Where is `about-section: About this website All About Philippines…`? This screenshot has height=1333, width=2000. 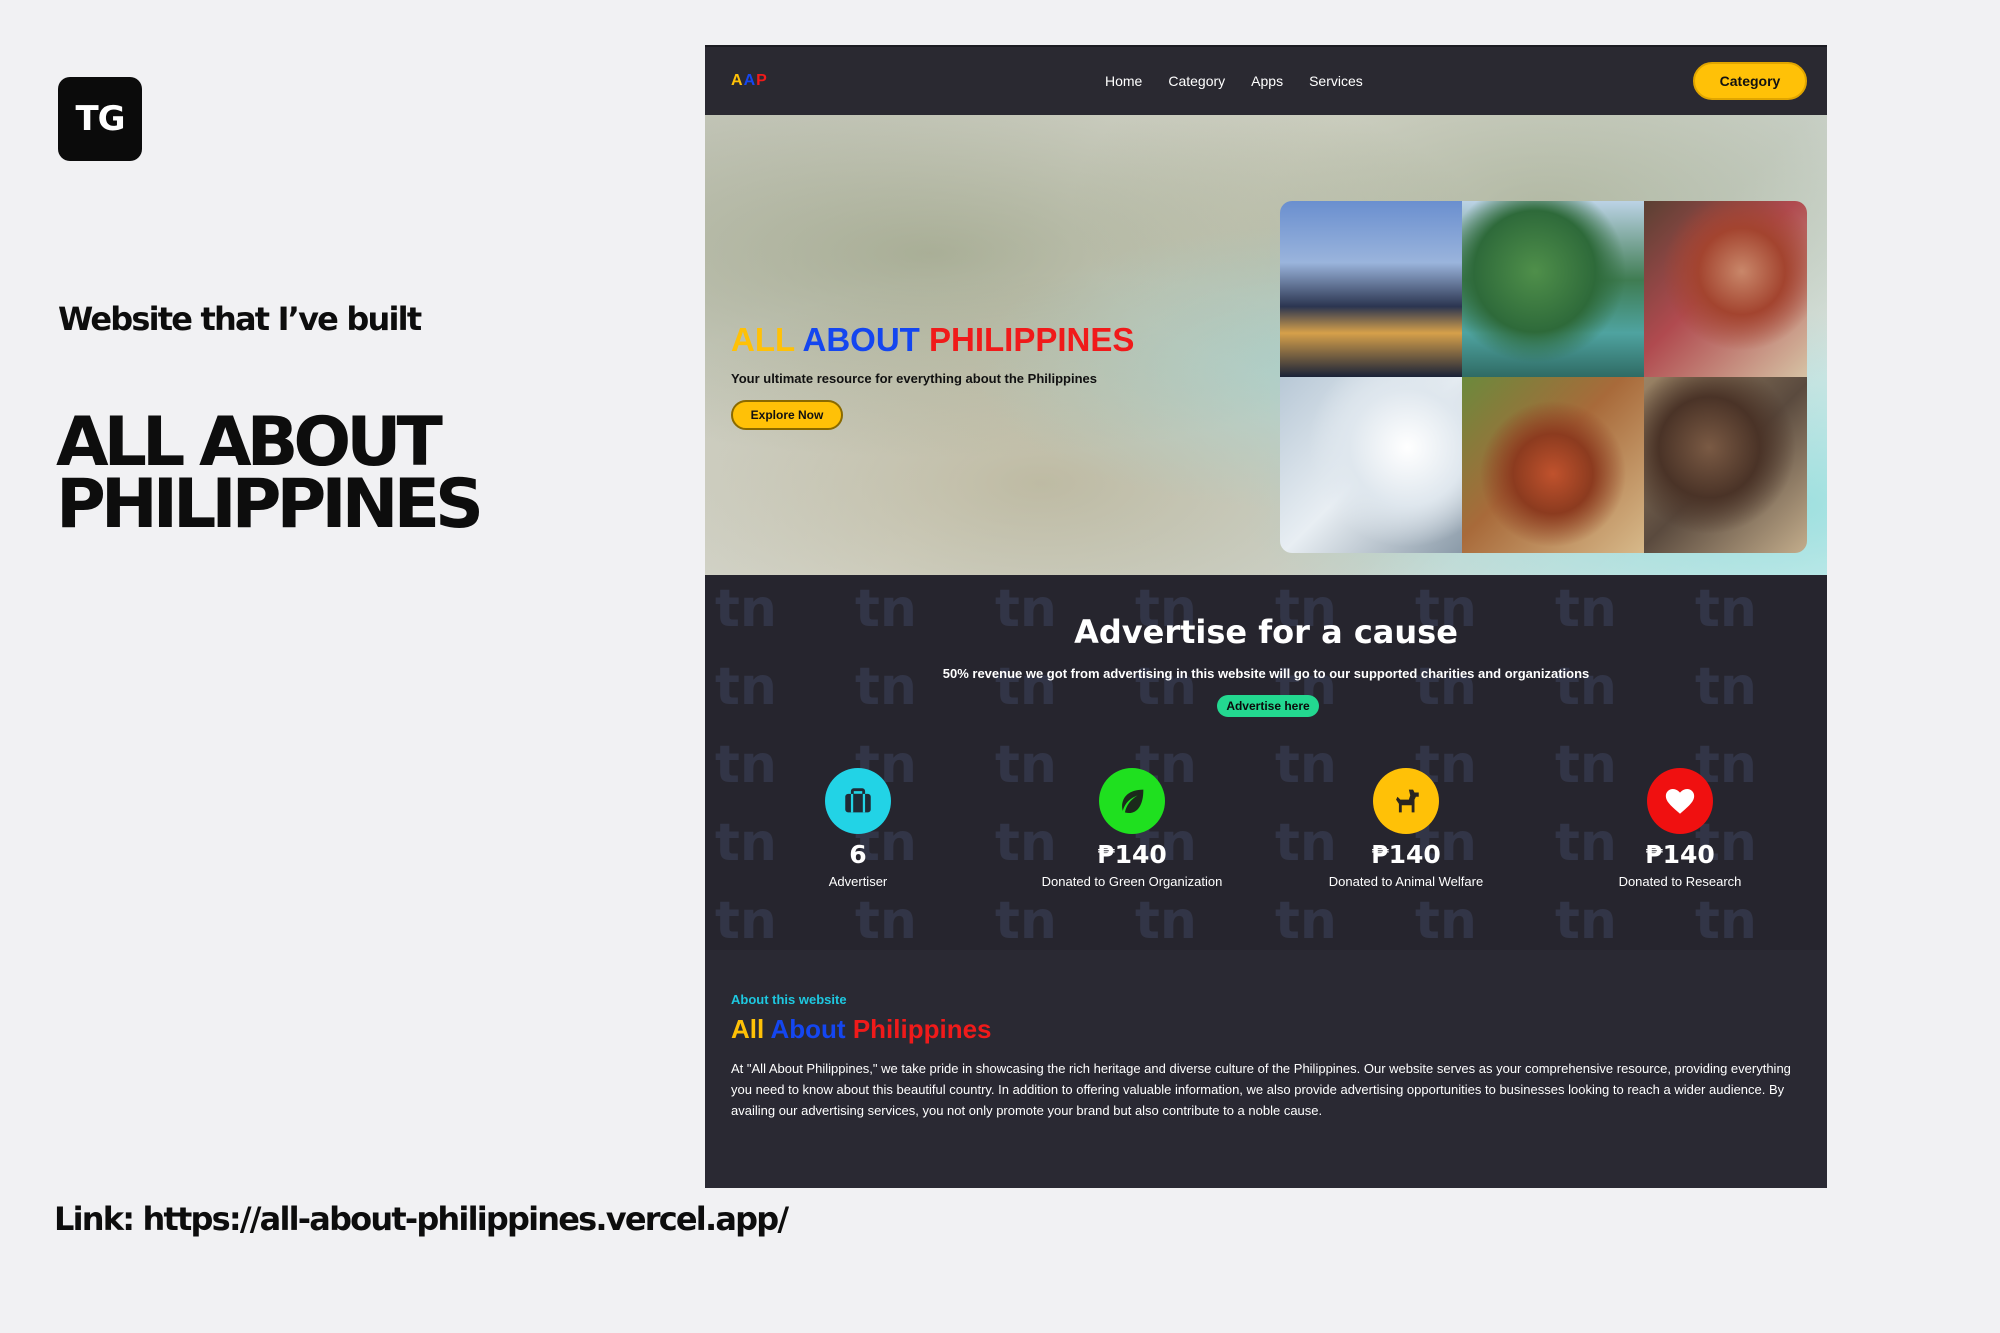
about-section: About this website All About Philippines… is located at coordinates (1266, 1069).